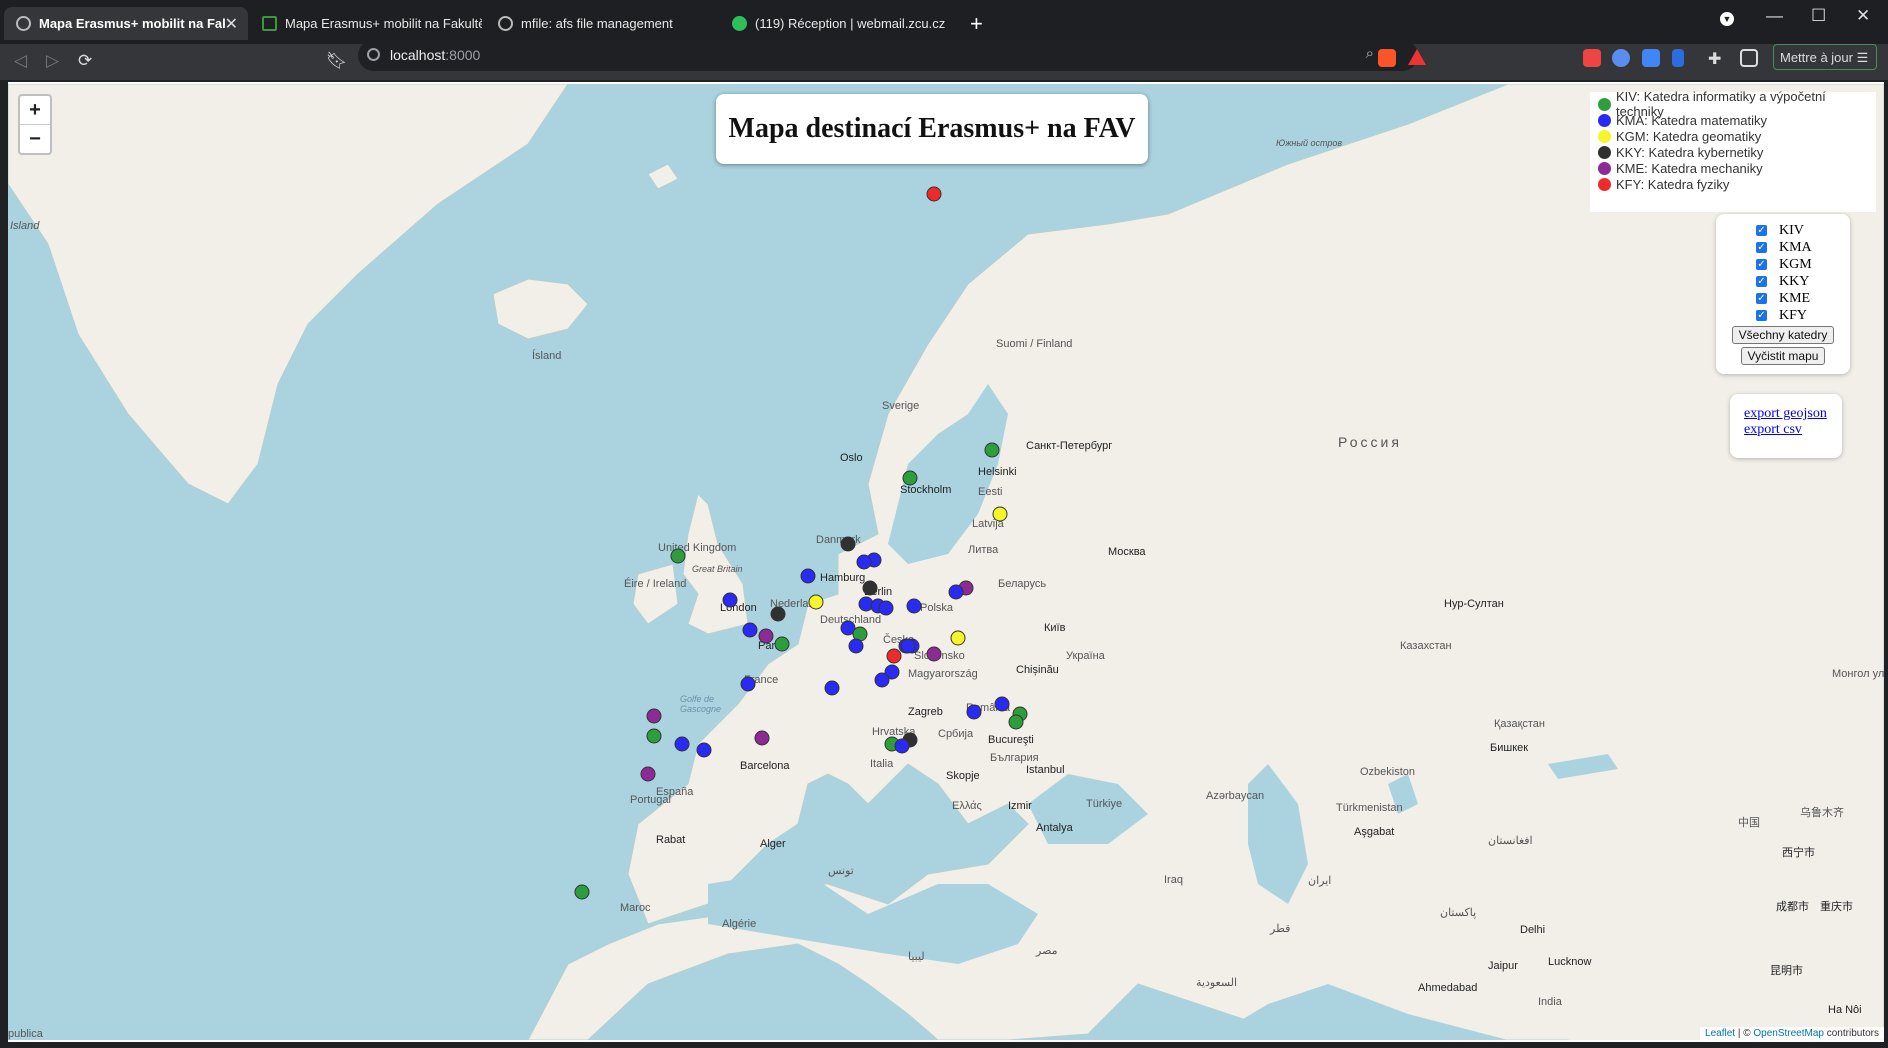 Image resolution: width=1888 pixels, height=1048 pixels. Describe the element at coordinates (1783, 335) in the screenshot. I see `all-departments-button: Všechny katedry` at that location.